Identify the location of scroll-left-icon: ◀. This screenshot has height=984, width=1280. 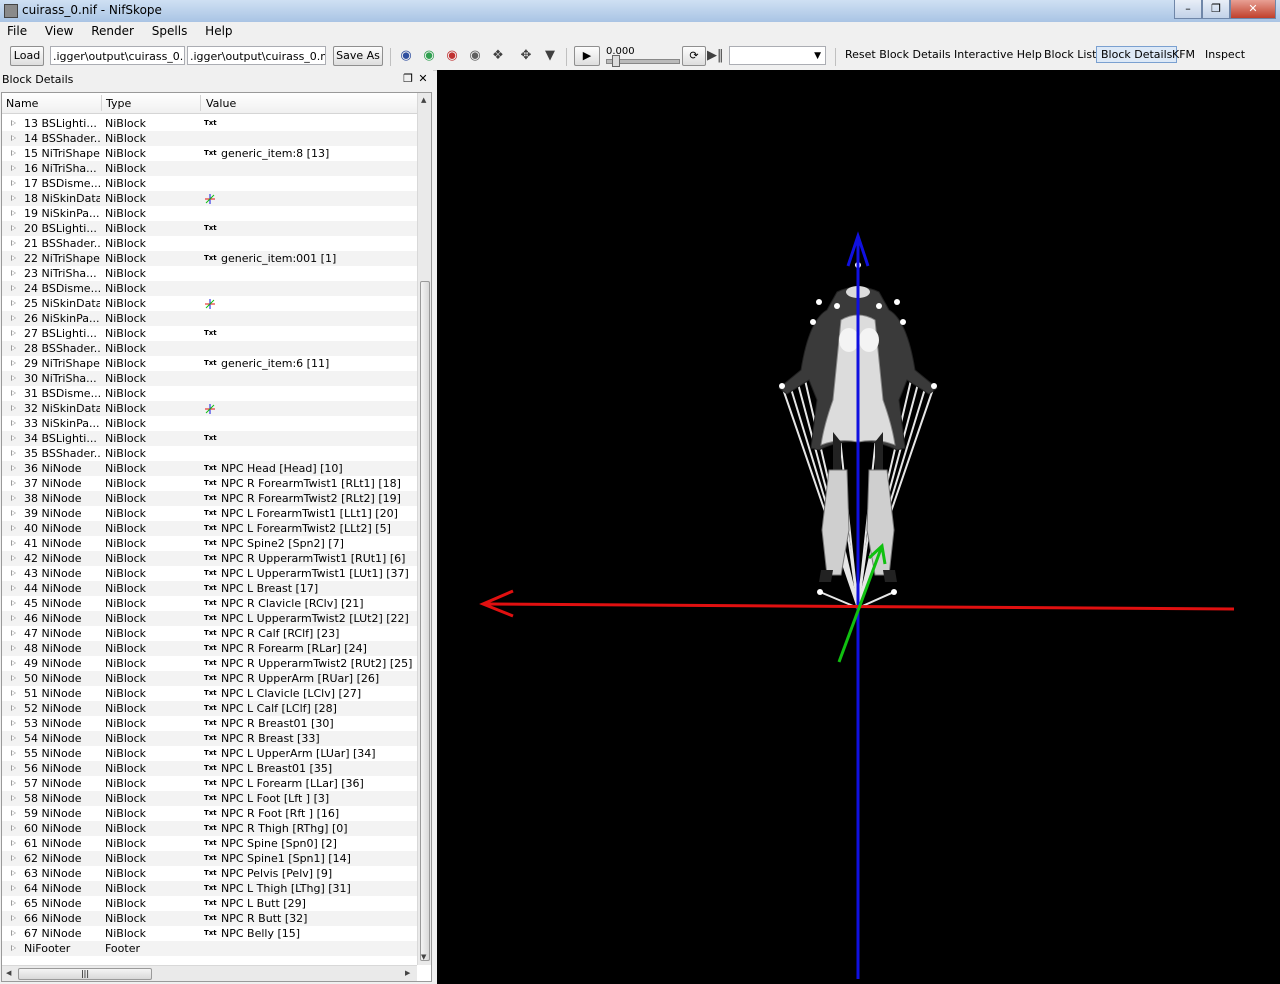
(8, 973).